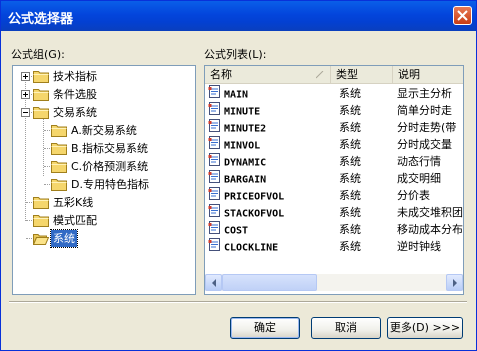 The height and width of the screenshot is (351, 477). Describe the element at coordinates (64, 238) in the screenshot. I see `tree-item-label: 系统` at that location.